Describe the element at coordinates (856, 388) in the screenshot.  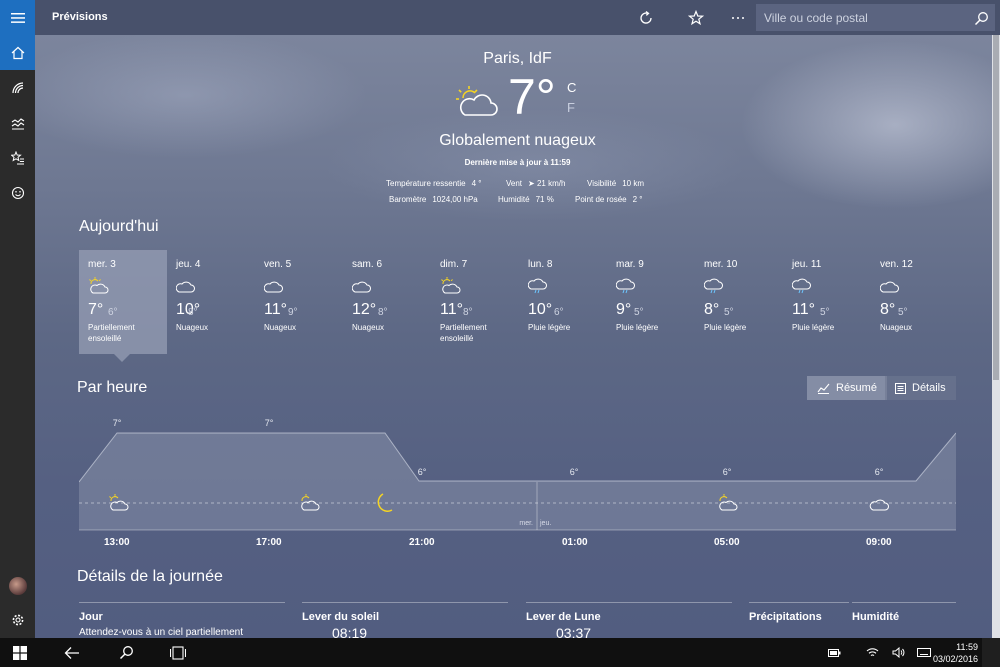
I see `summary-label: Résumé` at that location.